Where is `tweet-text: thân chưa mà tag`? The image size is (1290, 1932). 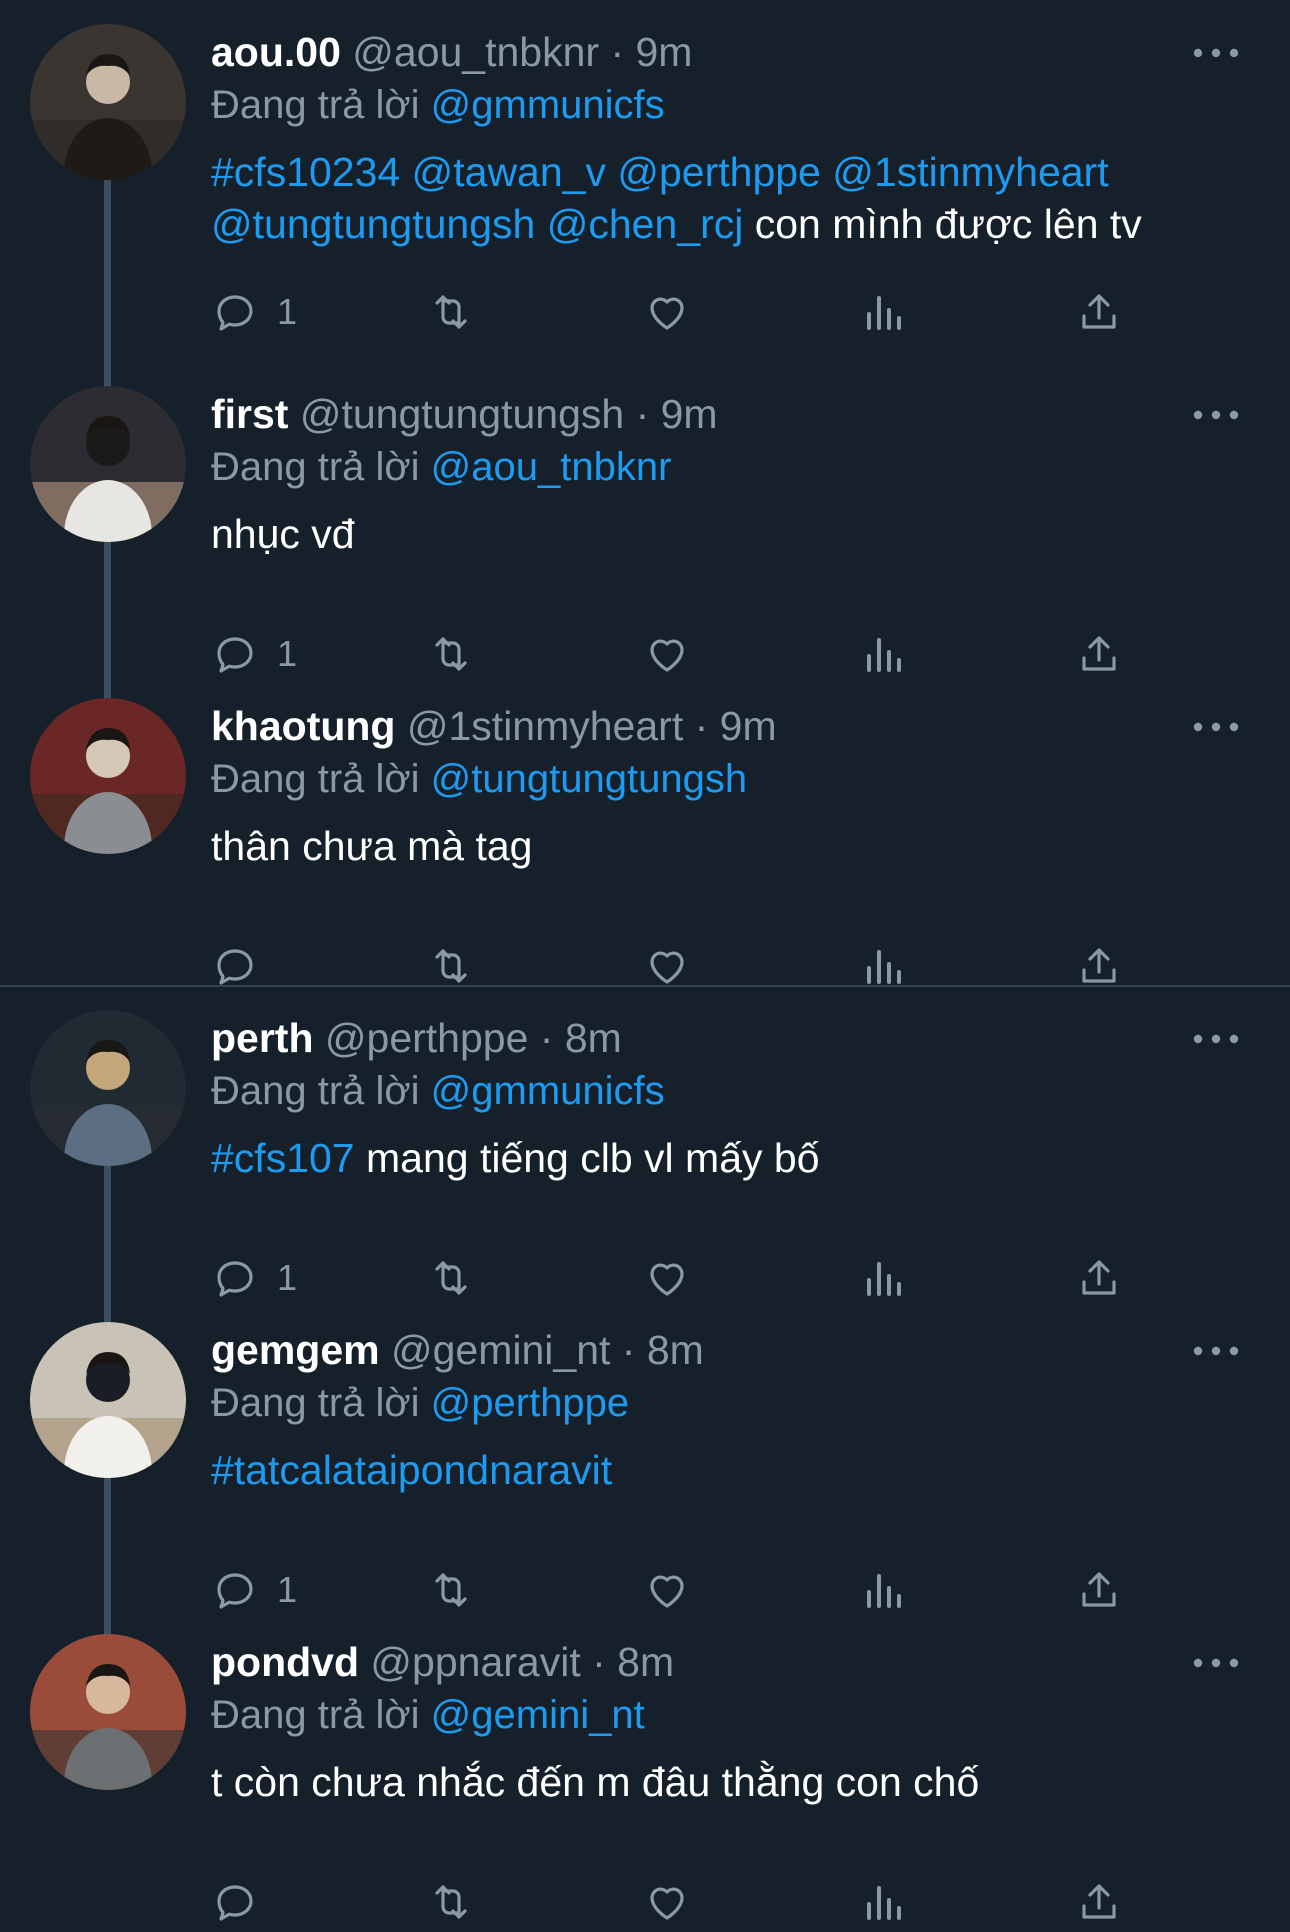
tweet-text: thân chưa mà tag is located at coordinates (731, 846).